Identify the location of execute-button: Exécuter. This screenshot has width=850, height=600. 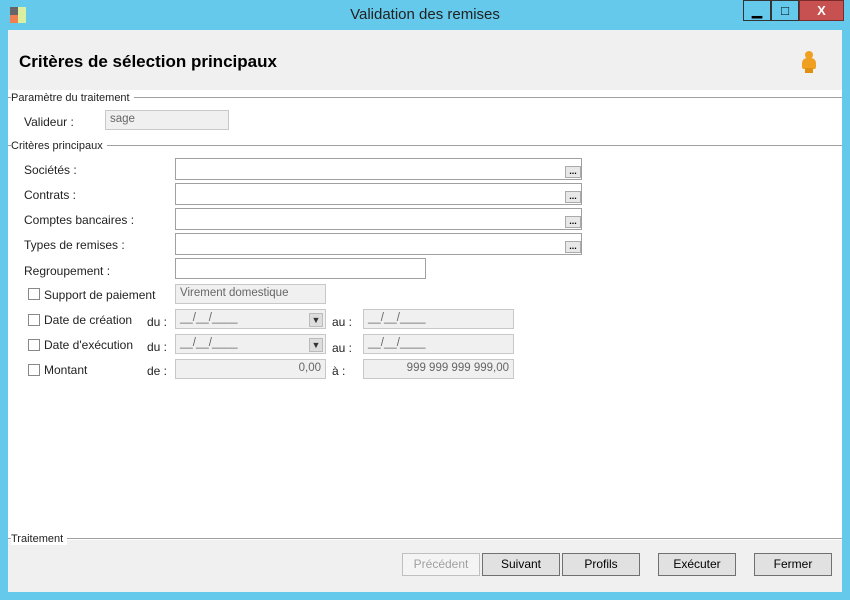
(697, 564).